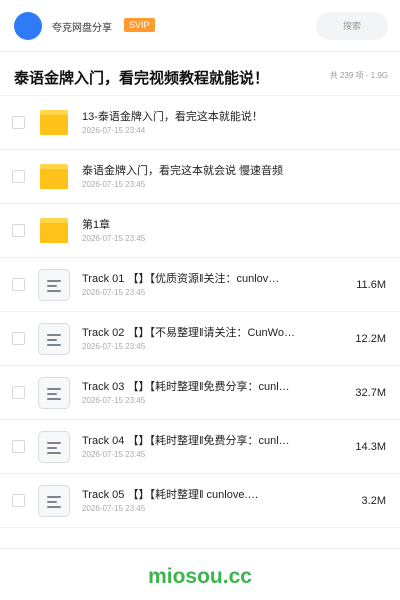 Image resolution: width=400 pixels, height=600 pixels. Describe the element at coordinates (28, 26) in the screenshot. I see `avatar` at that location.